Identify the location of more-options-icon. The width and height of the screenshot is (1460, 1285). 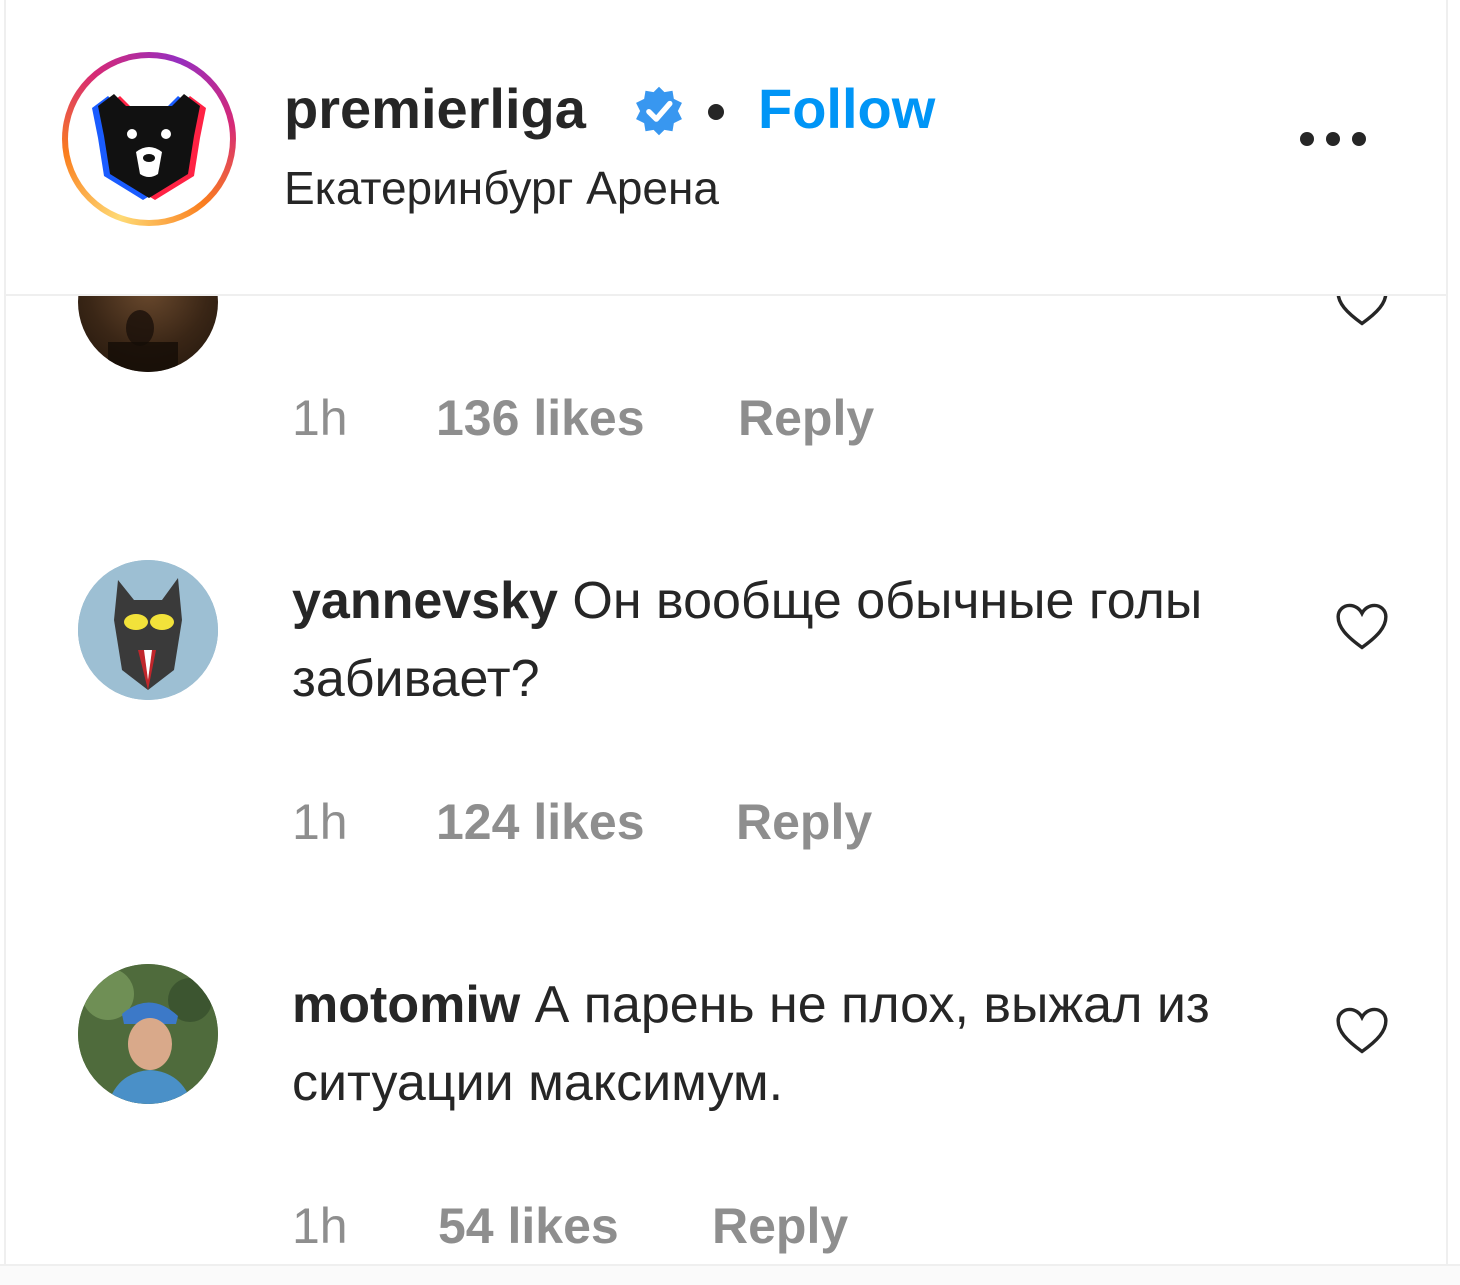
(1334, 140).